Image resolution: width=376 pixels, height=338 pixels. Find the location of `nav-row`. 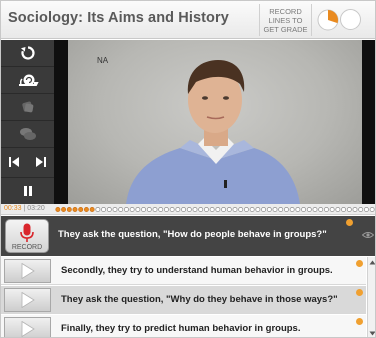

nav-row is located at coordinates (27, 161).